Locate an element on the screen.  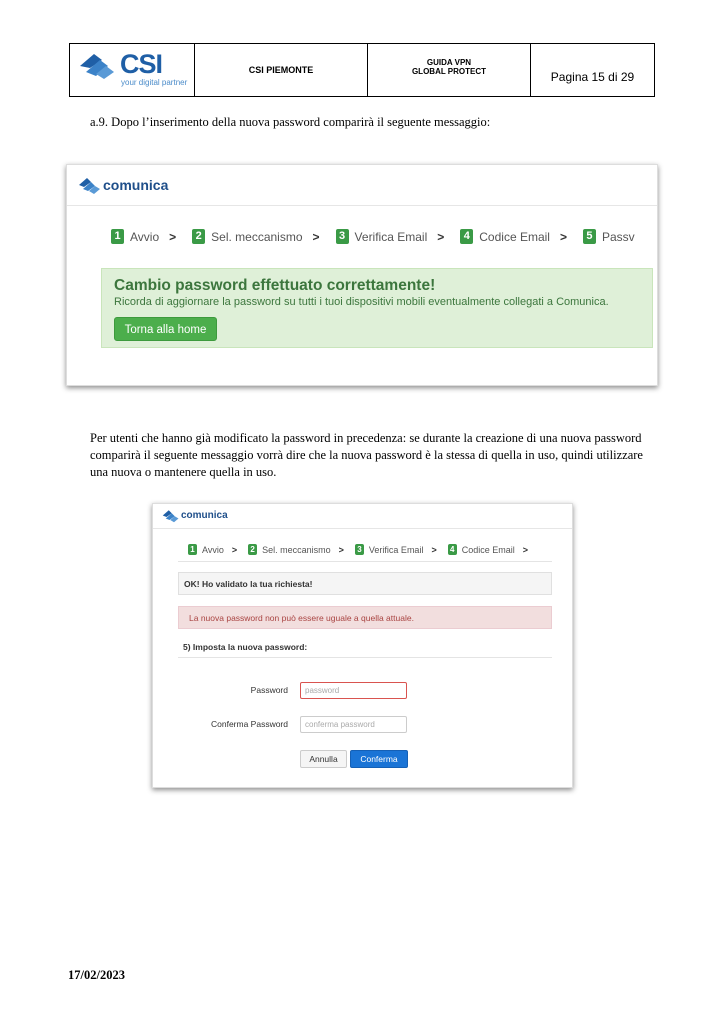
cancel-button: Annulla is located at coordinates (323, 759).